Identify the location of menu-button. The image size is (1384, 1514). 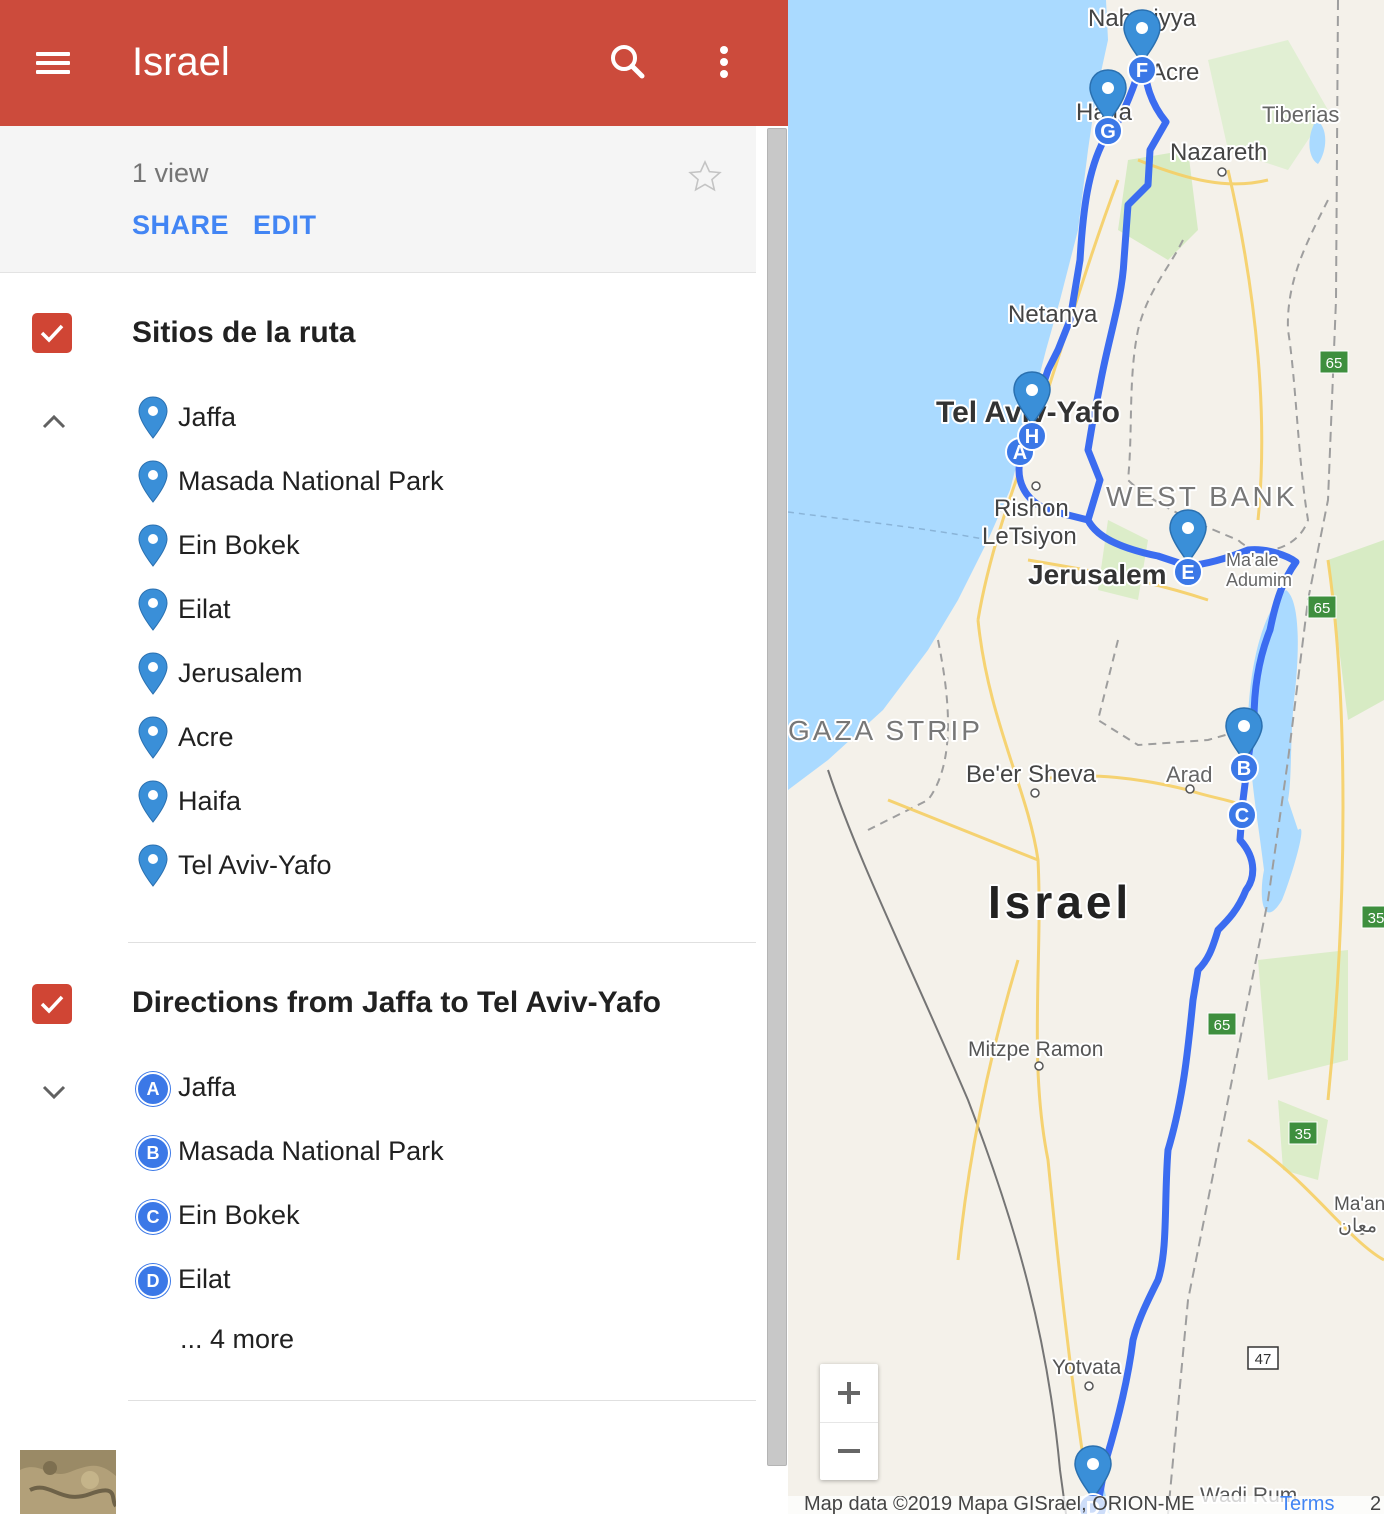
(53, 63).